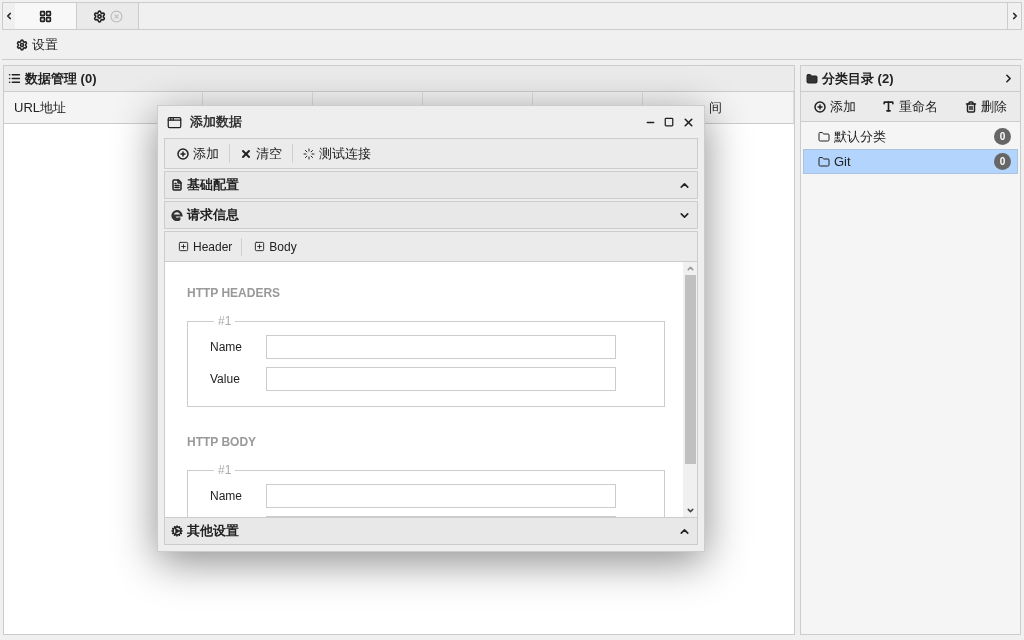 The height and width of the screenshot is (640, 1024). Describe the element at coordinates (61, 78) in the screenshot. I see `panel-title: 数据管理 (0)` at that location.